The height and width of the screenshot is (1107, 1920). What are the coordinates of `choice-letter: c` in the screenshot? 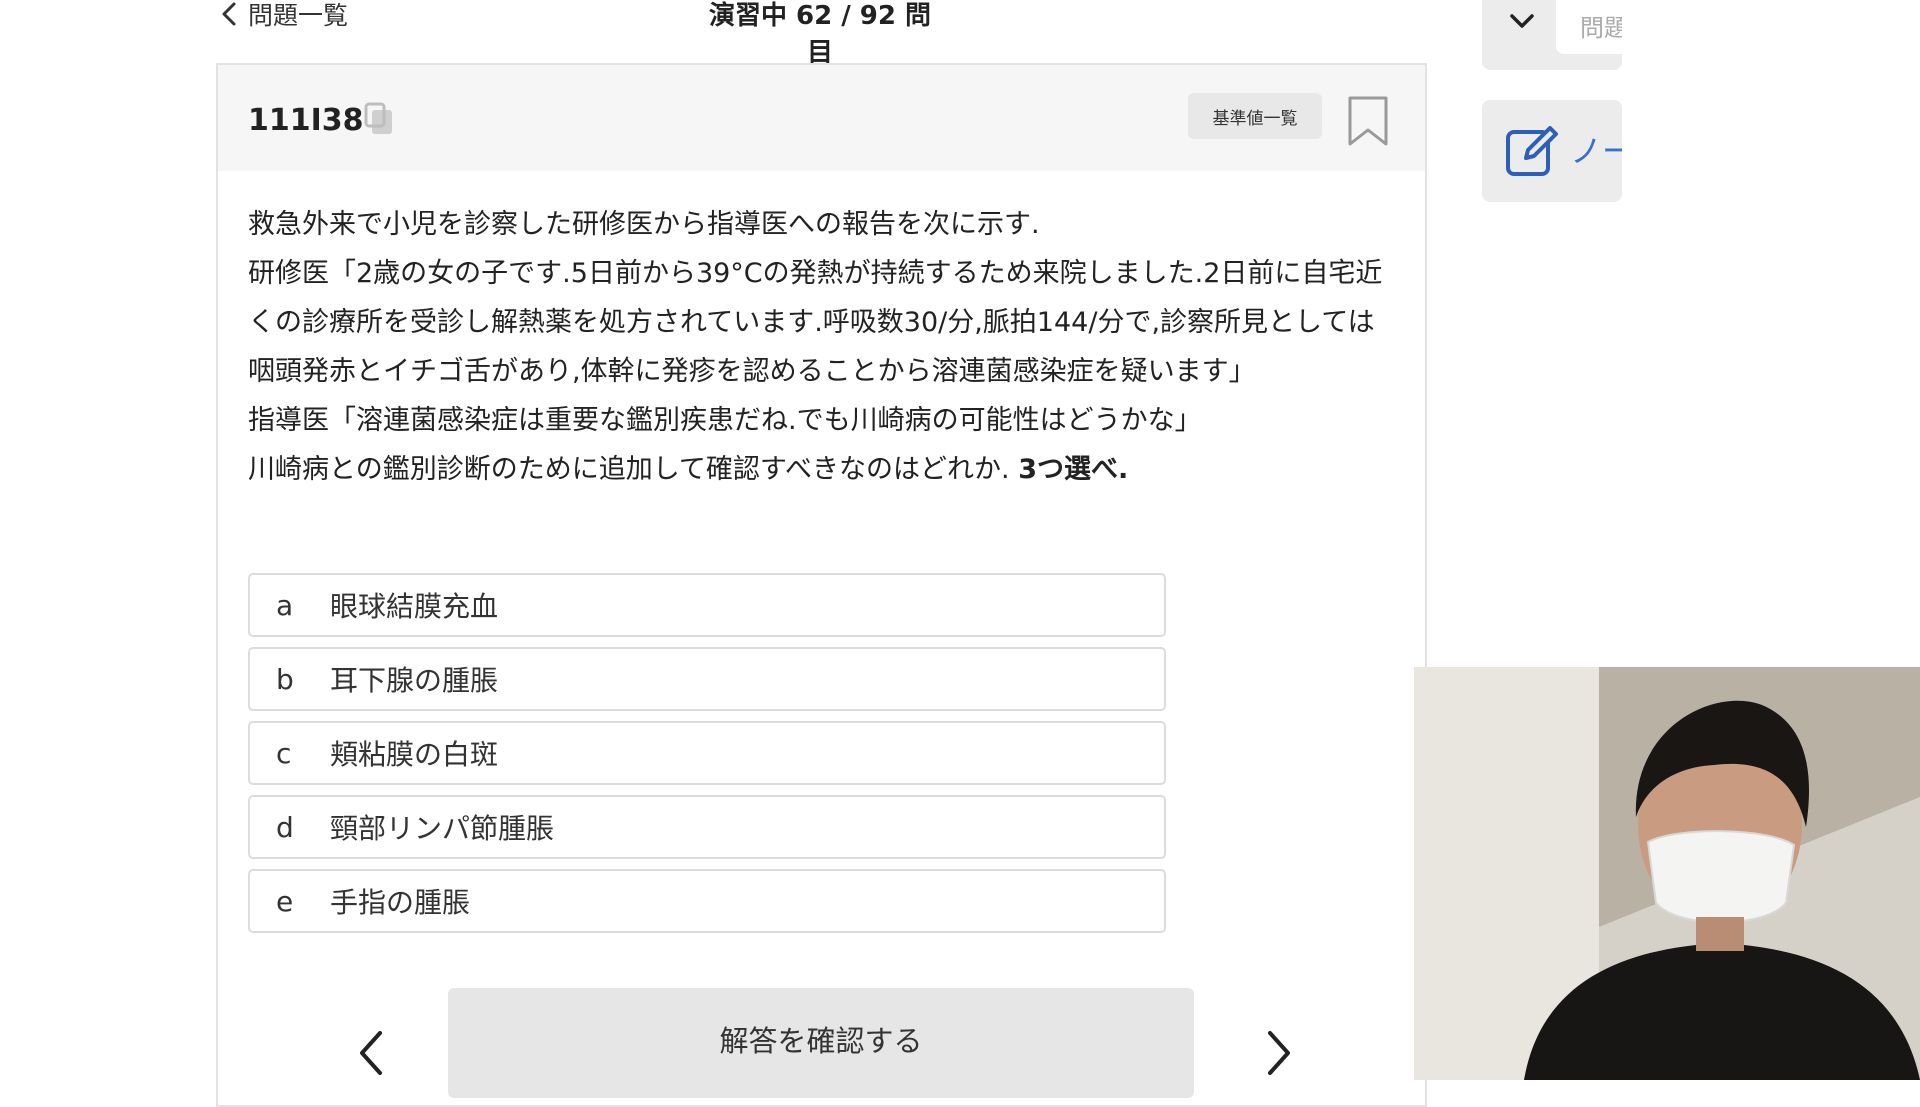 It's located at (284, 753).